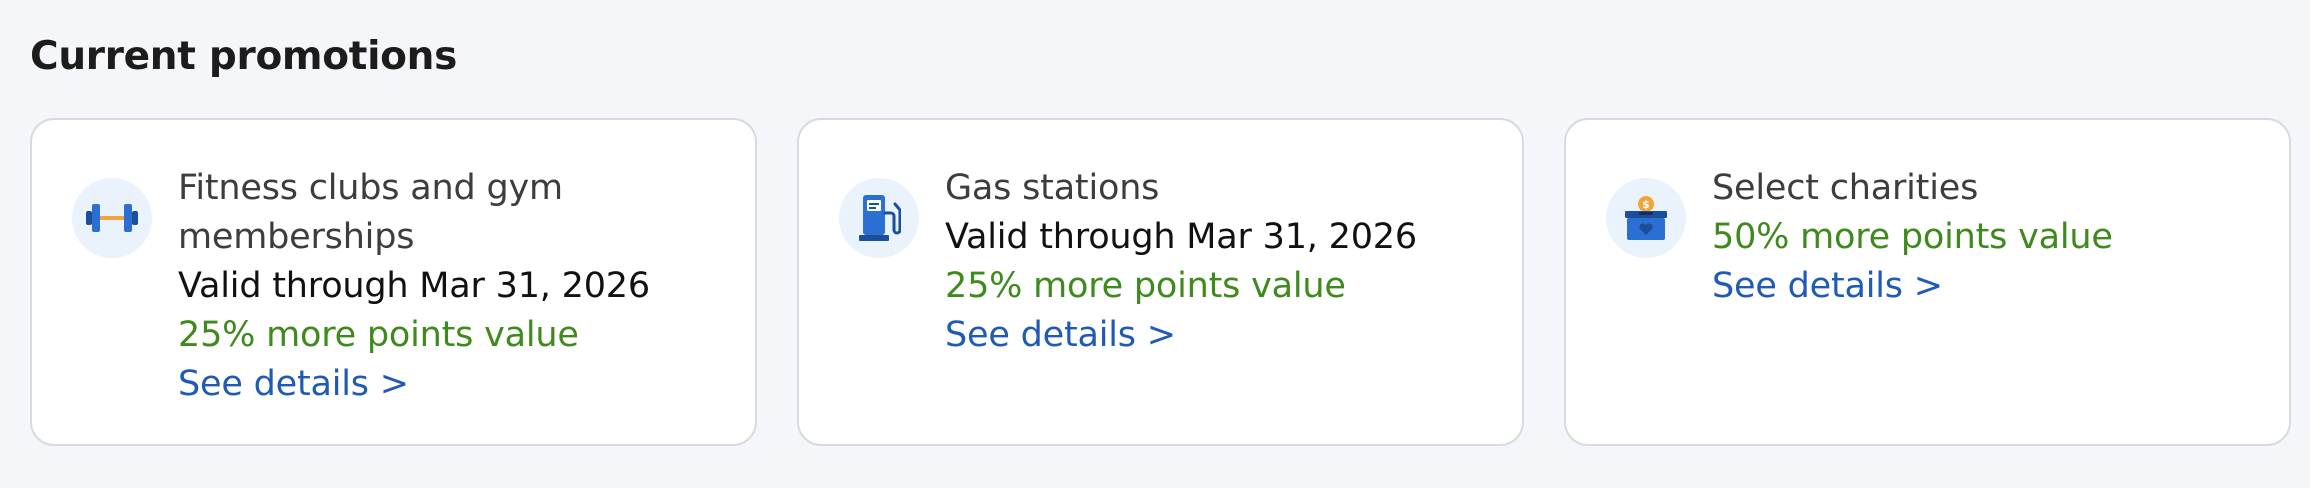 The image size is (2310, 488). Describe the element at coordinates (1052, 188) in the screenshot. I see `promotion-title: Gas stations` at that location.